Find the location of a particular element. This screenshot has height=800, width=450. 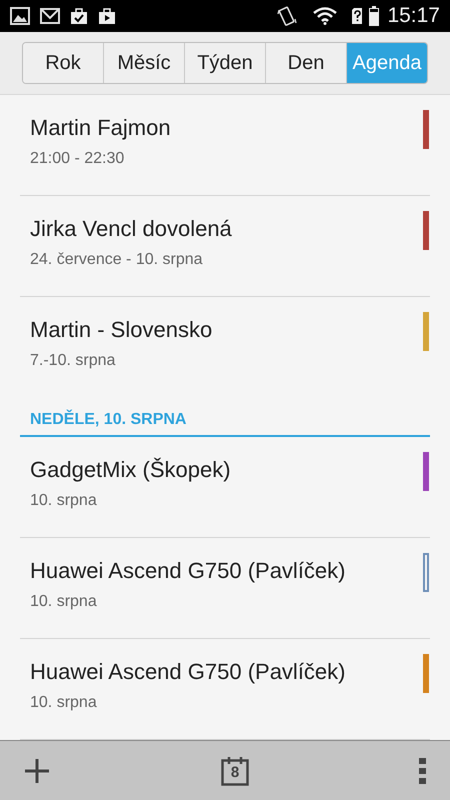

event-time: 7.-10. srpna is located at coordinates (73, 361).